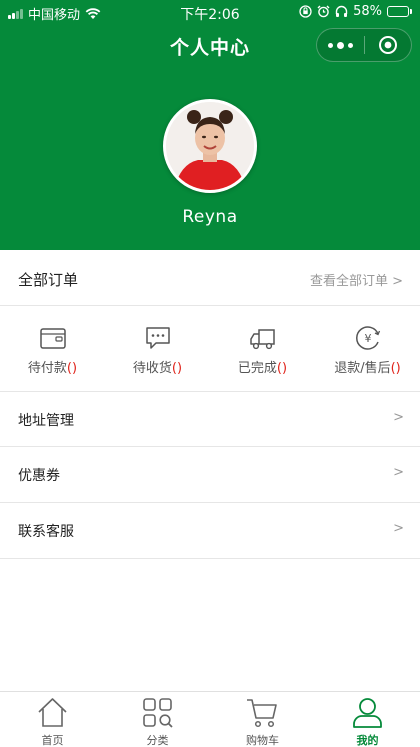 The width and height of the screenshot is (420, 747). I want to click on status-bar: 中国移动 下午2:06 58%, so click(210, 12).